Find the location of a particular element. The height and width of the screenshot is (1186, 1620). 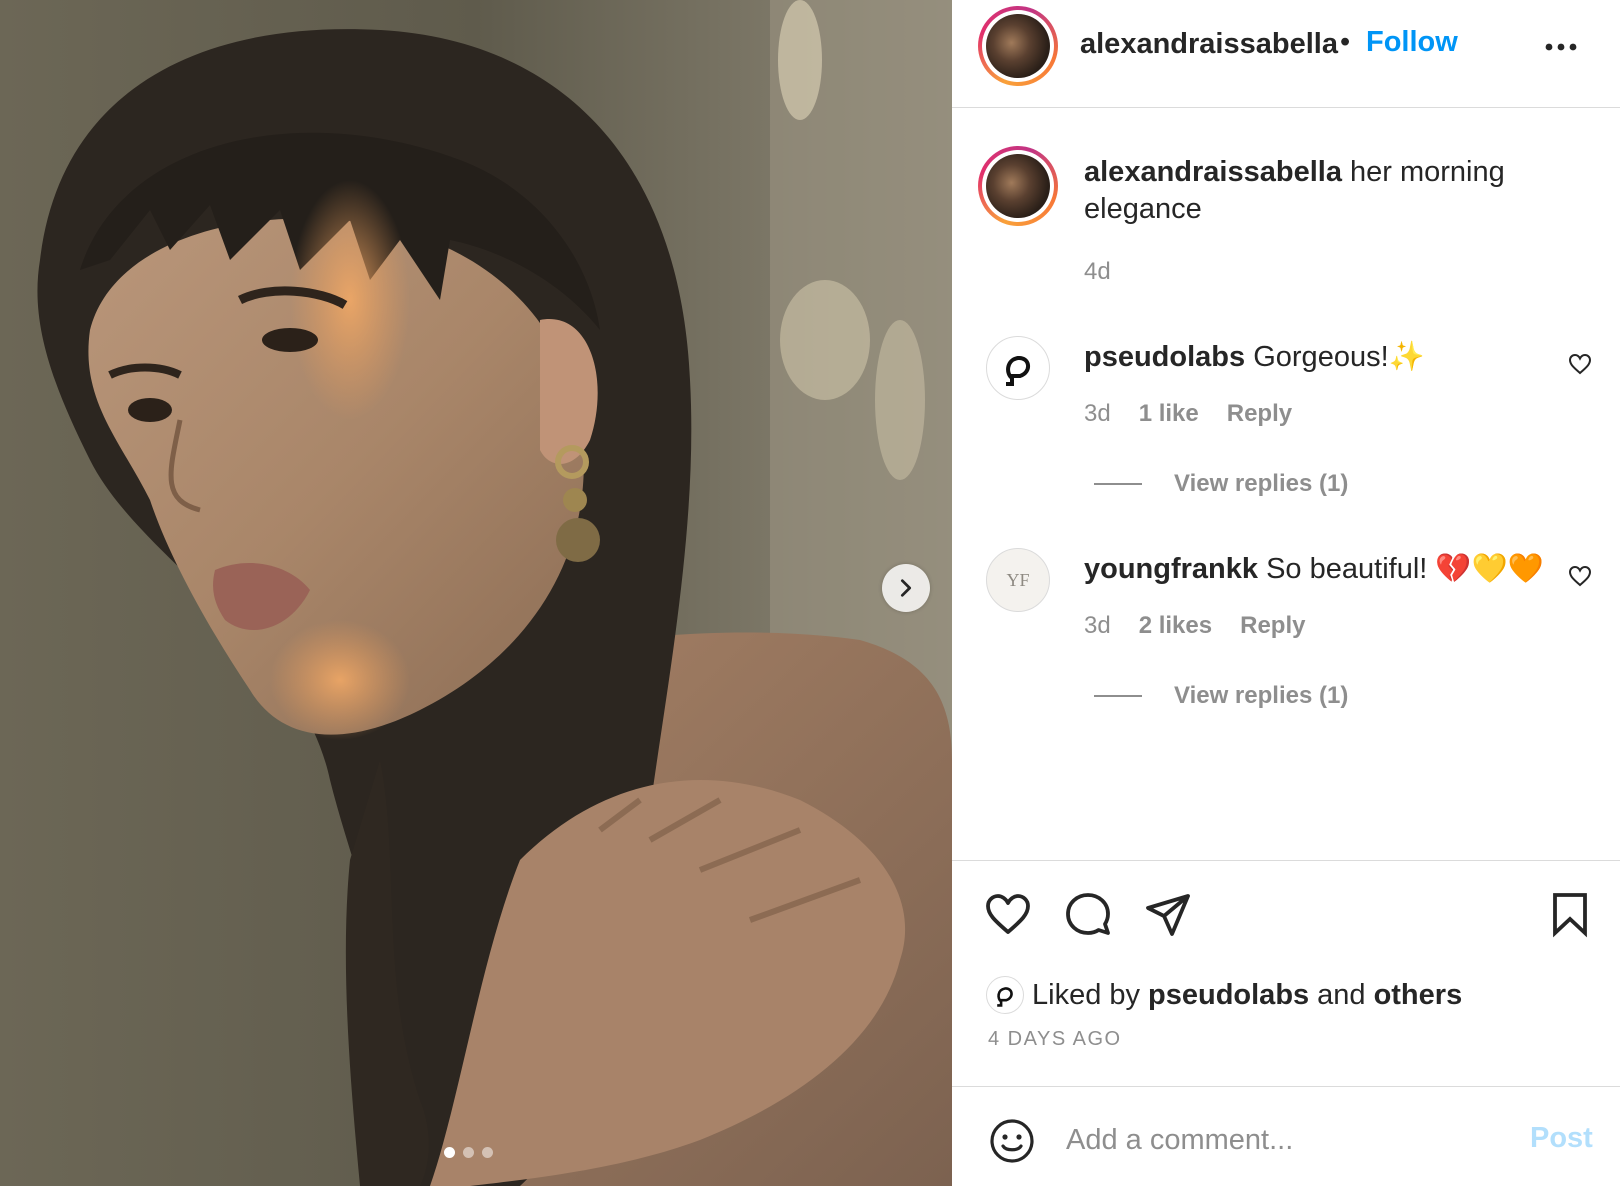

liked-by-others-link: others is located at coordinates (1418, 995).